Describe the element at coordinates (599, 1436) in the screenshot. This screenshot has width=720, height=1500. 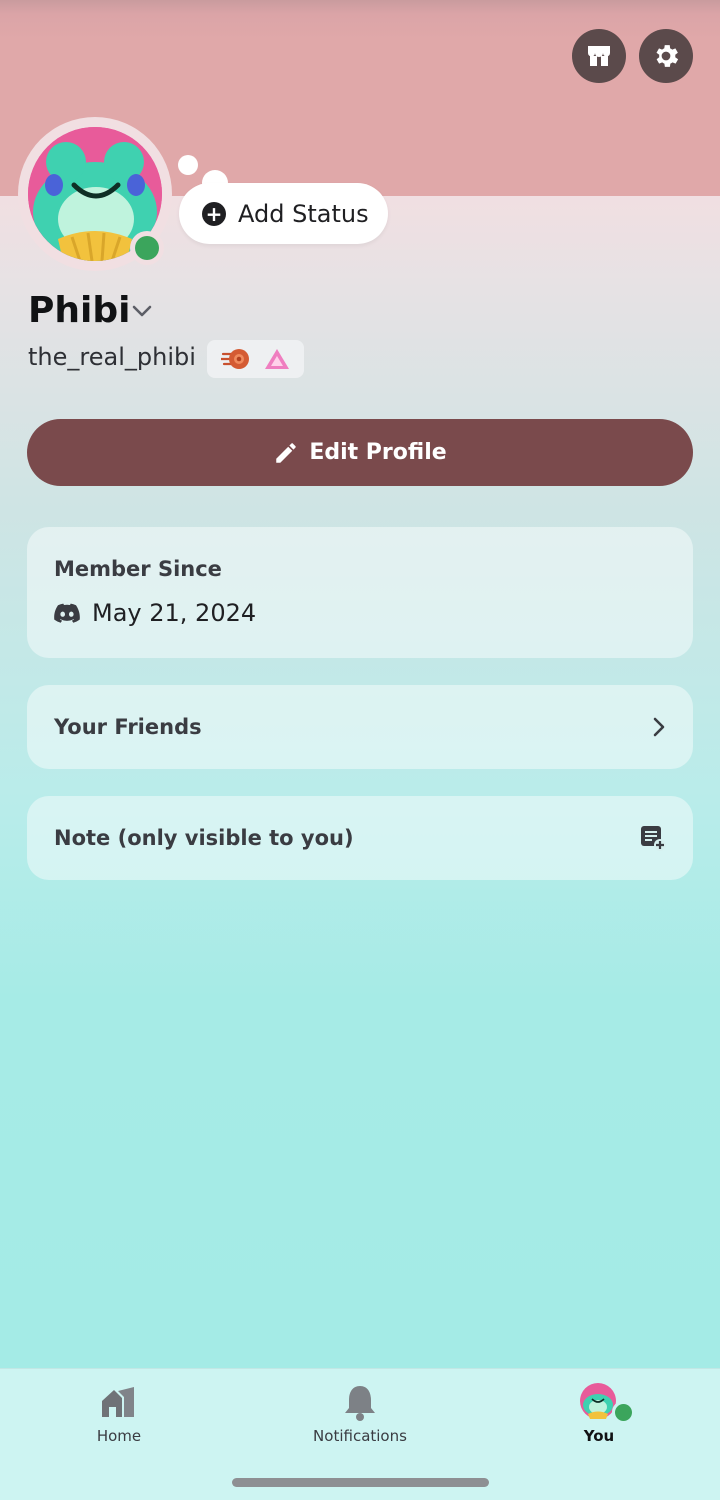
I see `tab-you-label: You` at that location.